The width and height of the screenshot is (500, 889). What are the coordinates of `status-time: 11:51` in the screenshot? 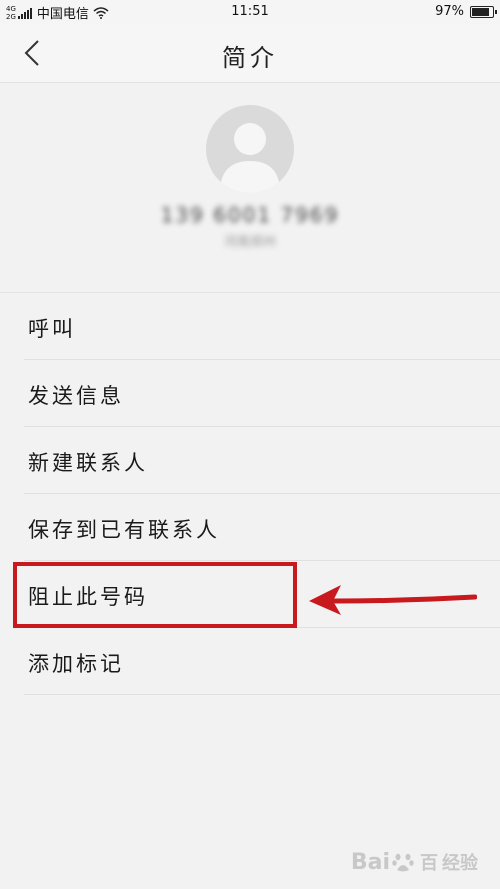 It's located at (250, 11).